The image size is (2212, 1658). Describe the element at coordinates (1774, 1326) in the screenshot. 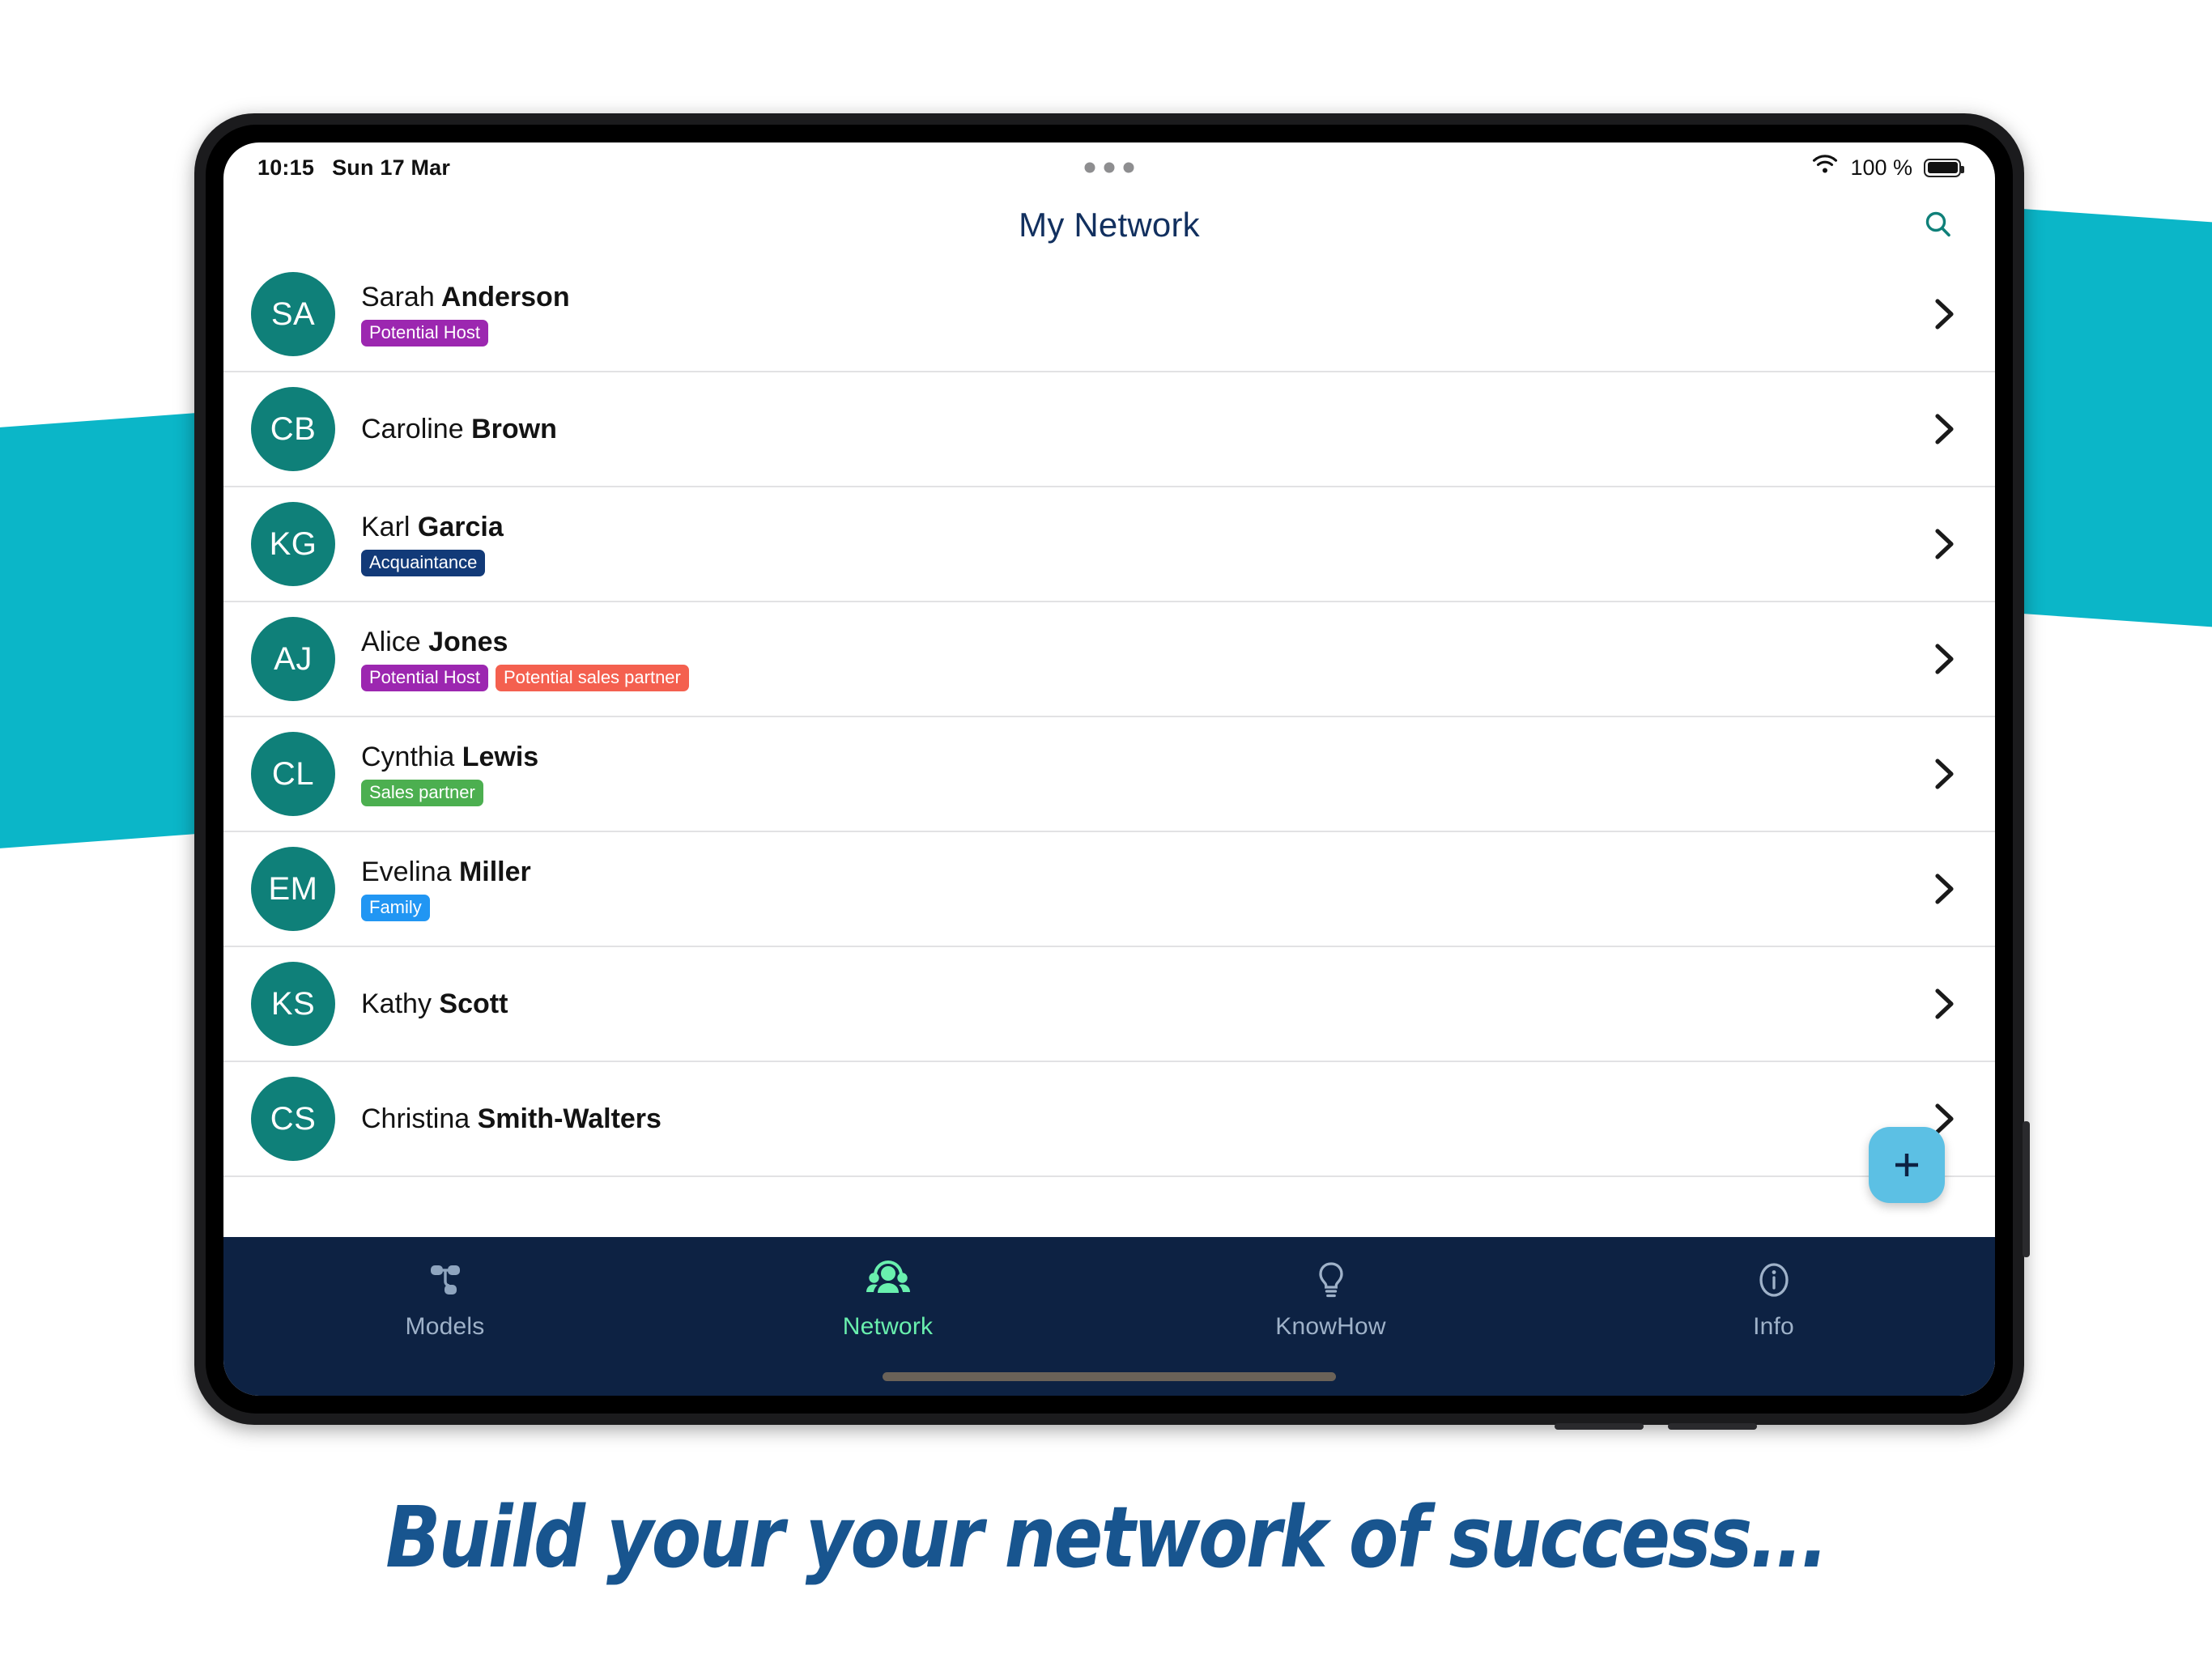

I see `tab-label-info: Info` at that location.